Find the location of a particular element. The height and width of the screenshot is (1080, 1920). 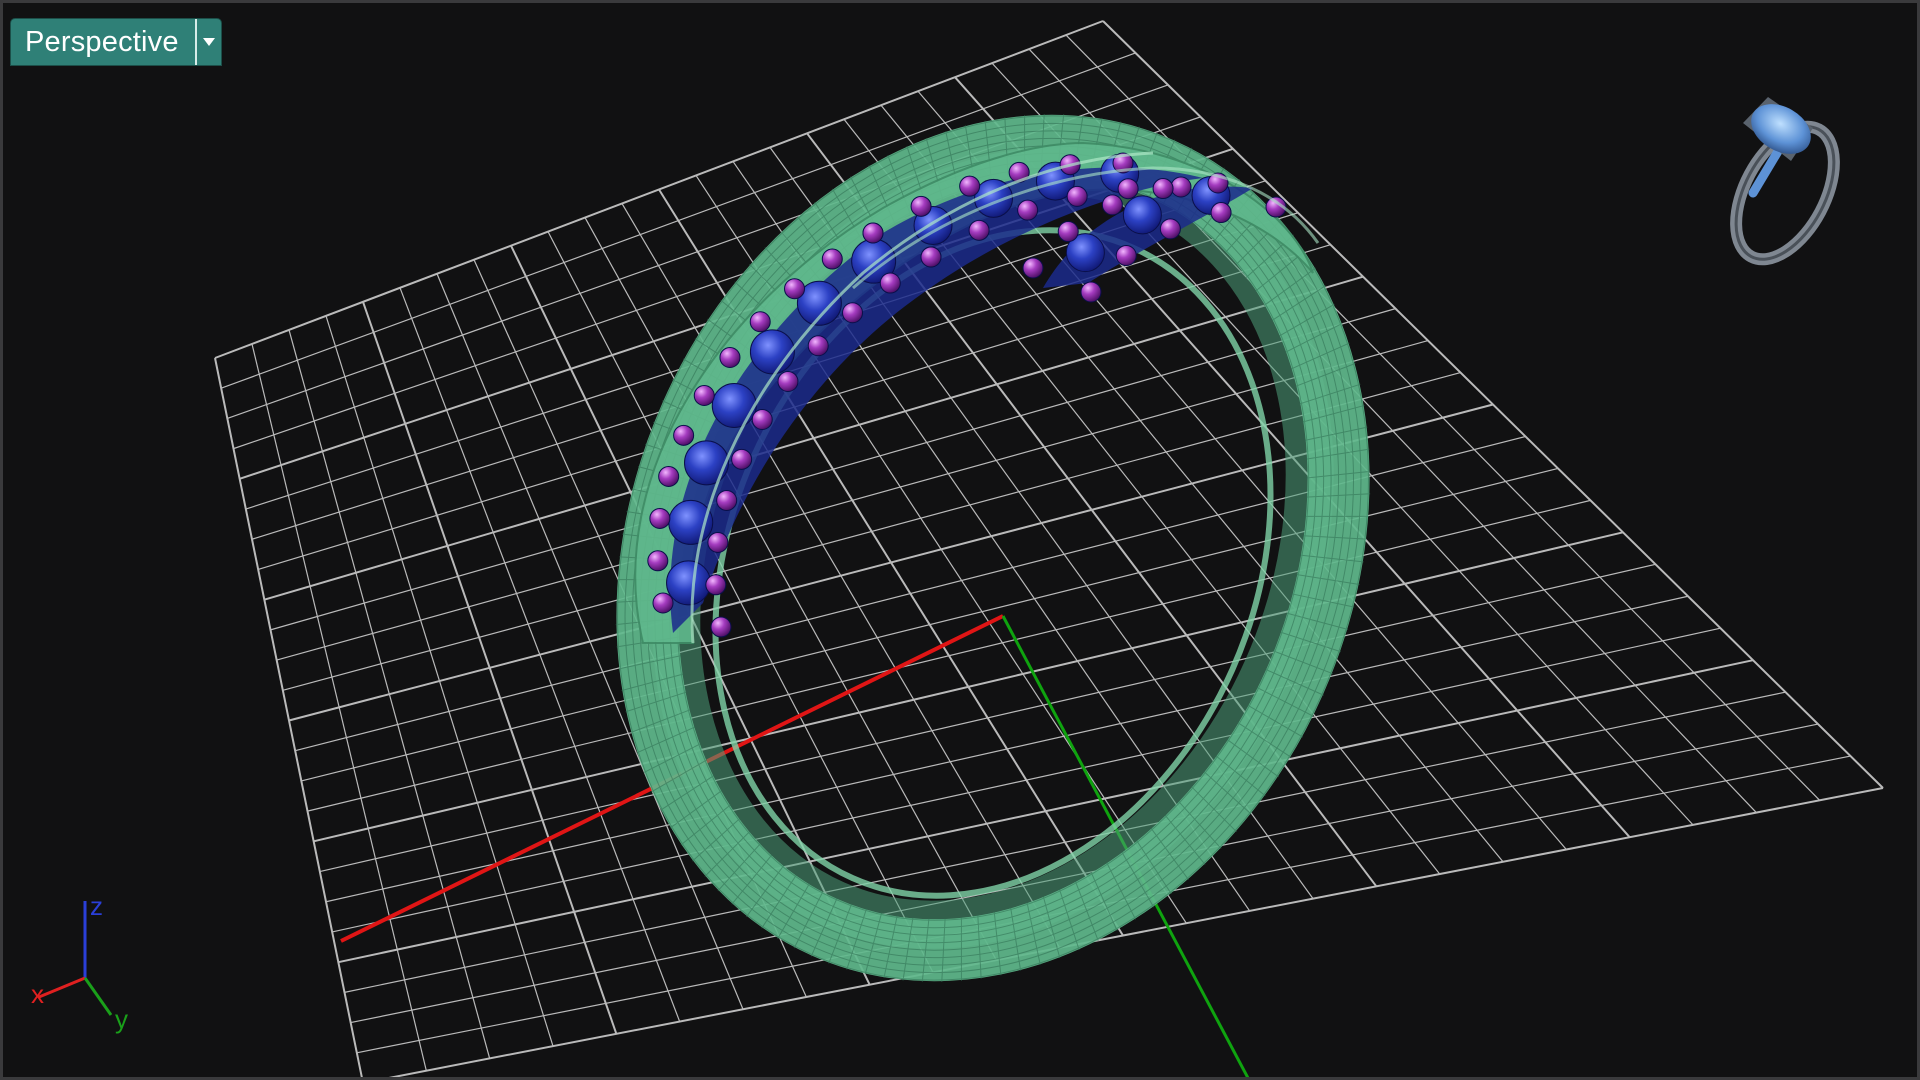

chevron-down-icon is located at coordinates (207, 42).